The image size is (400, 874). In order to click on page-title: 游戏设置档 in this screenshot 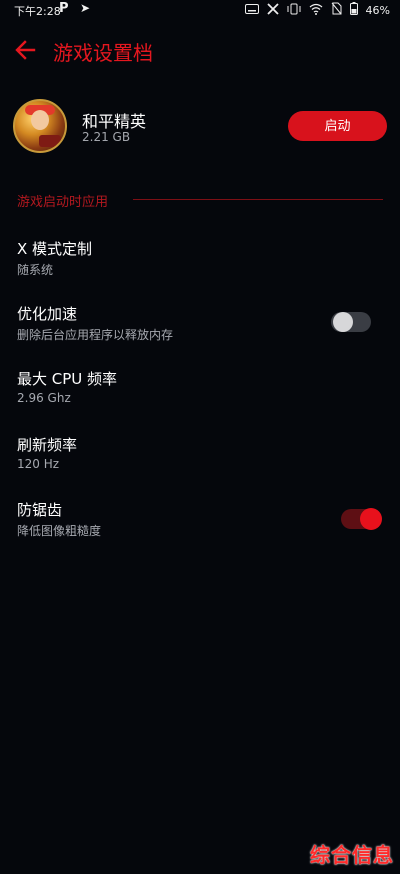, I will do `click(103, 53)`.